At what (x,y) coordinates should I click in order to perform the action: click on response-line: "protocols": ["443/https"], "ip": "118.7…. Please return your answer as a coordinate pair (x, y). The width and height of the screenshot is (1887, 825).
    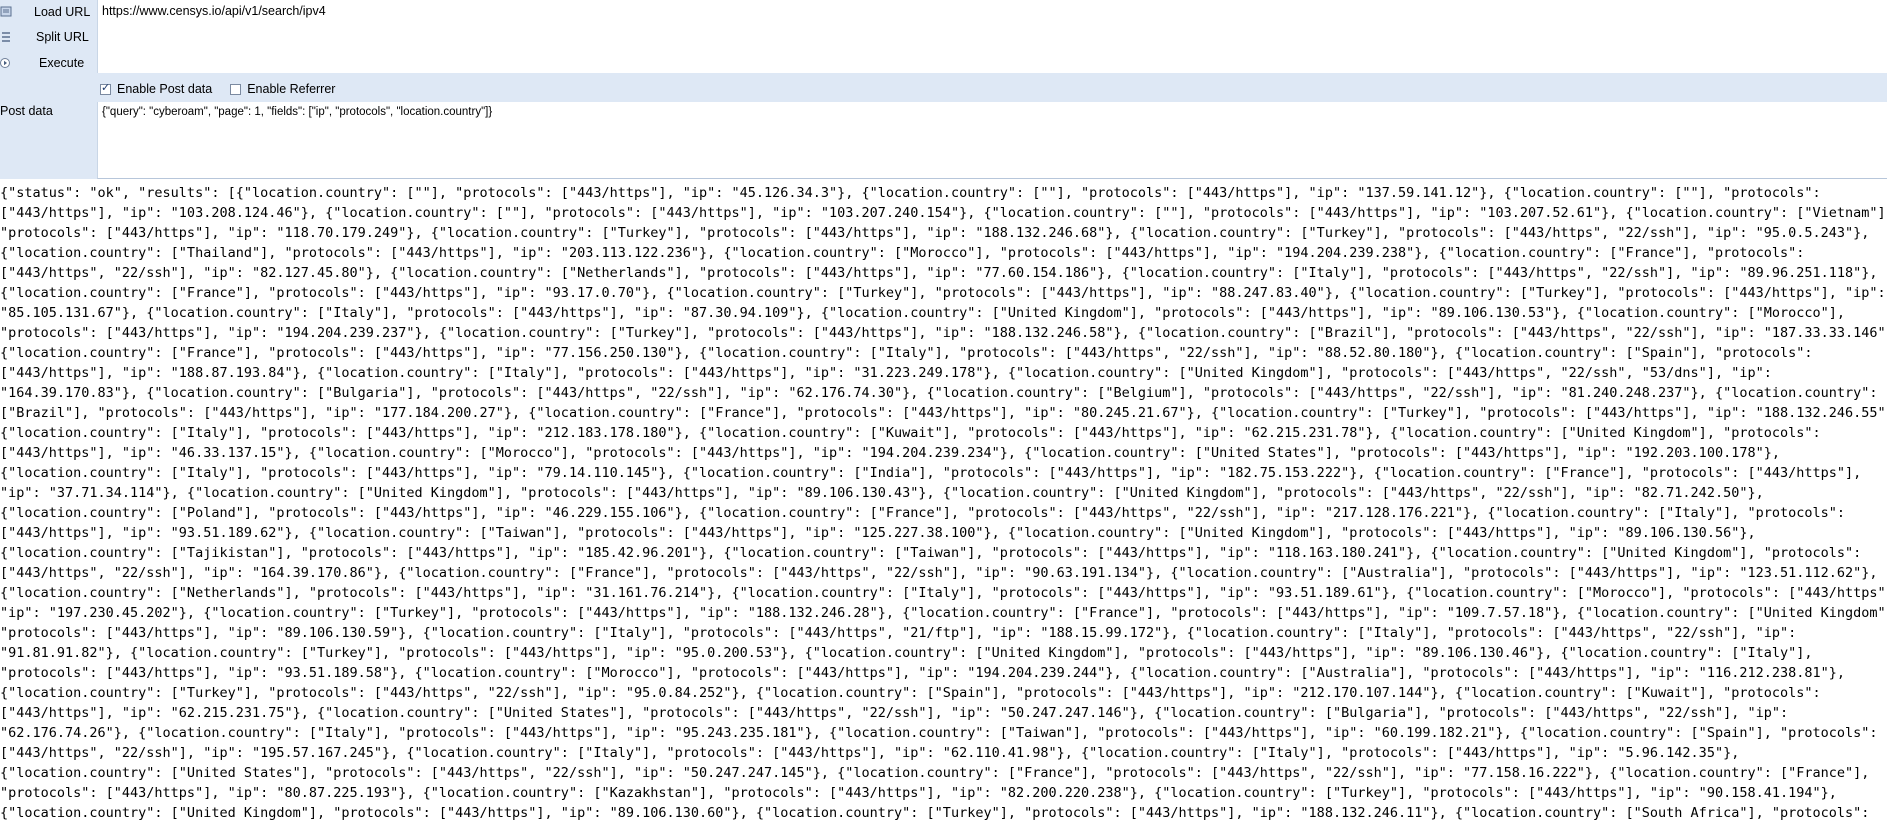
    Looking at the image, I should click on (935, 233).